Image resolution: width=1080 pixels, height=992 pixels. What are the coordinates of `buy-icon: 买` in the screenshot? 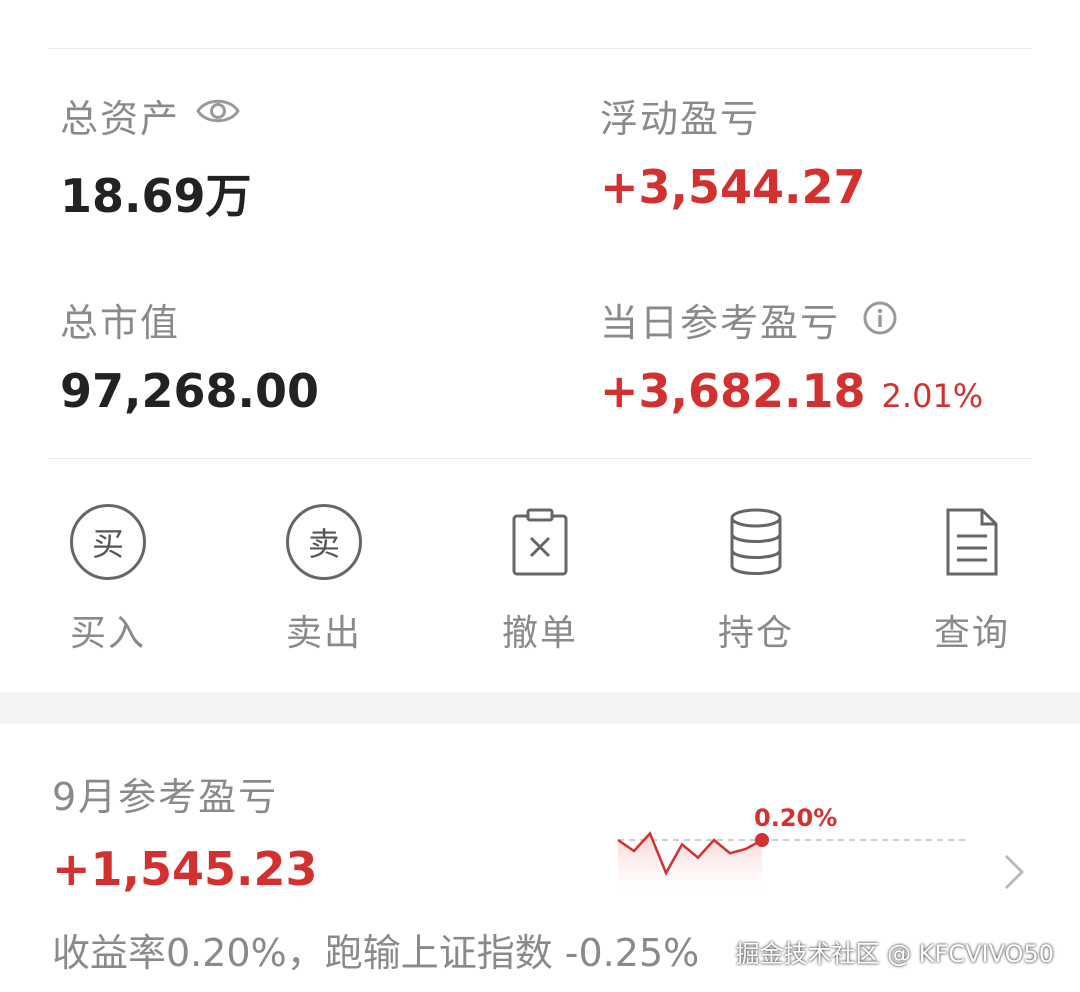 It's located at (108, 542).